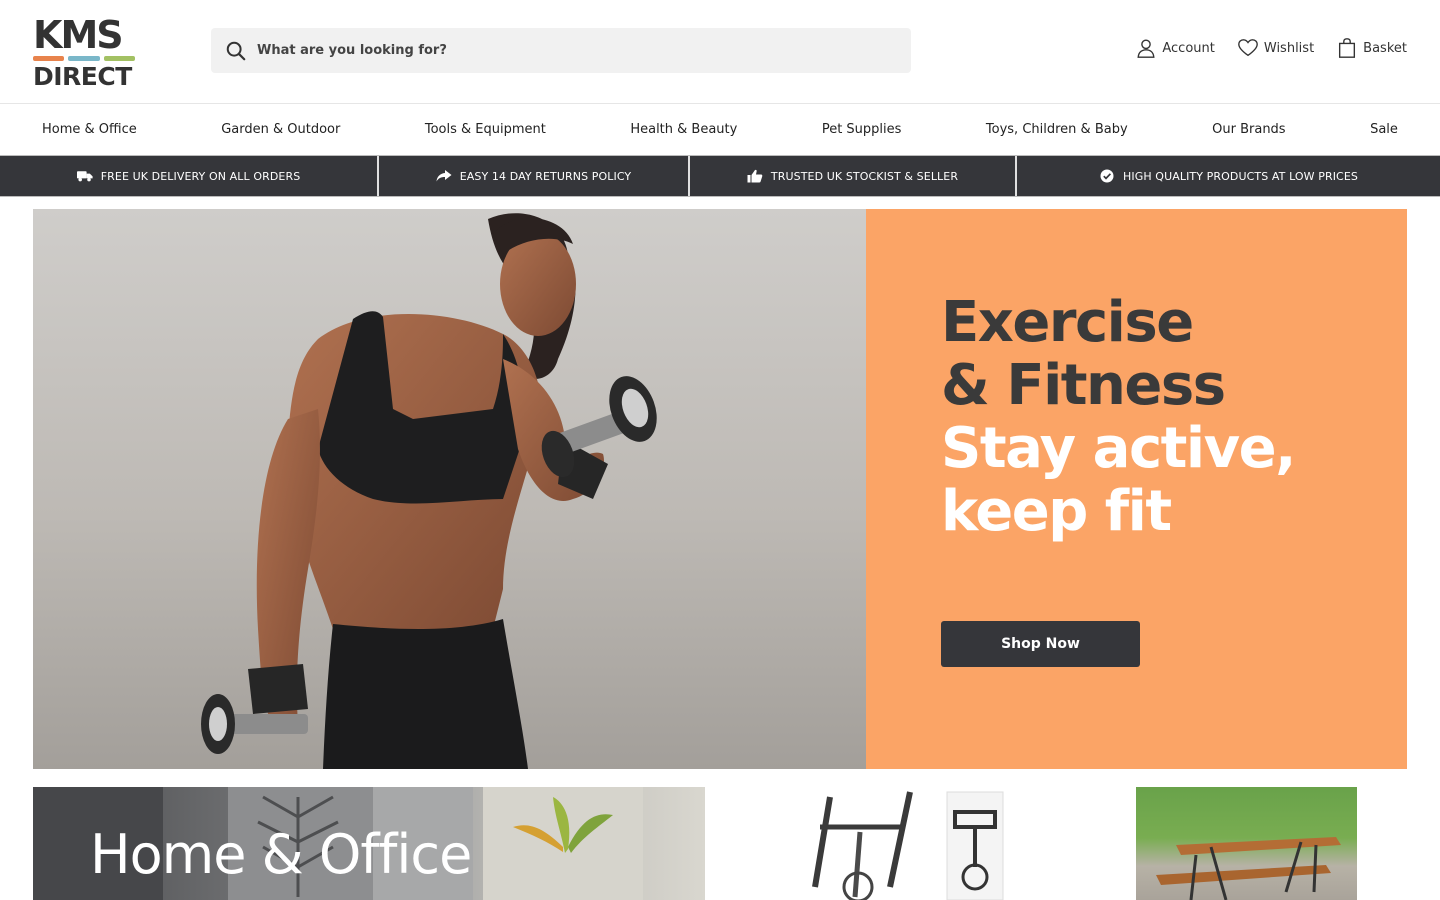 The height and width of the screenshot is (900, 1440). I want to click on home-office-tile: Home & Office, so click(369, 843).